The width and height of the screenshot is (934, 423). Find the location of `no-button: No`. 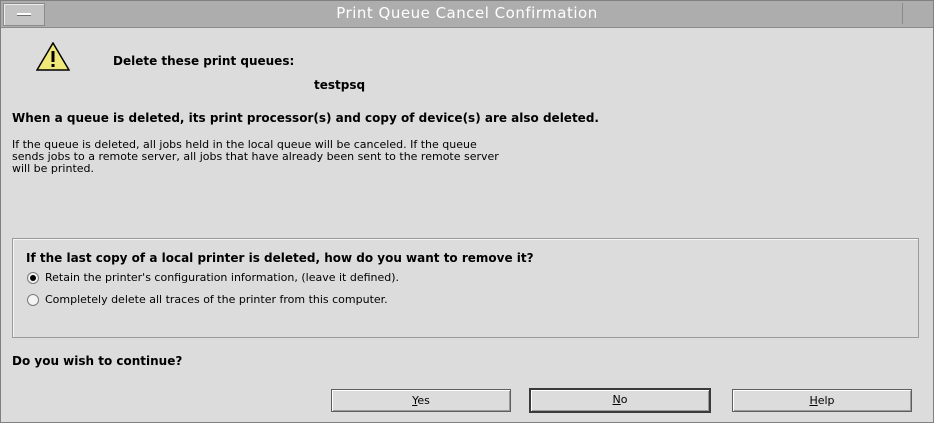

no-button: No is located at coordinates (620, 400).